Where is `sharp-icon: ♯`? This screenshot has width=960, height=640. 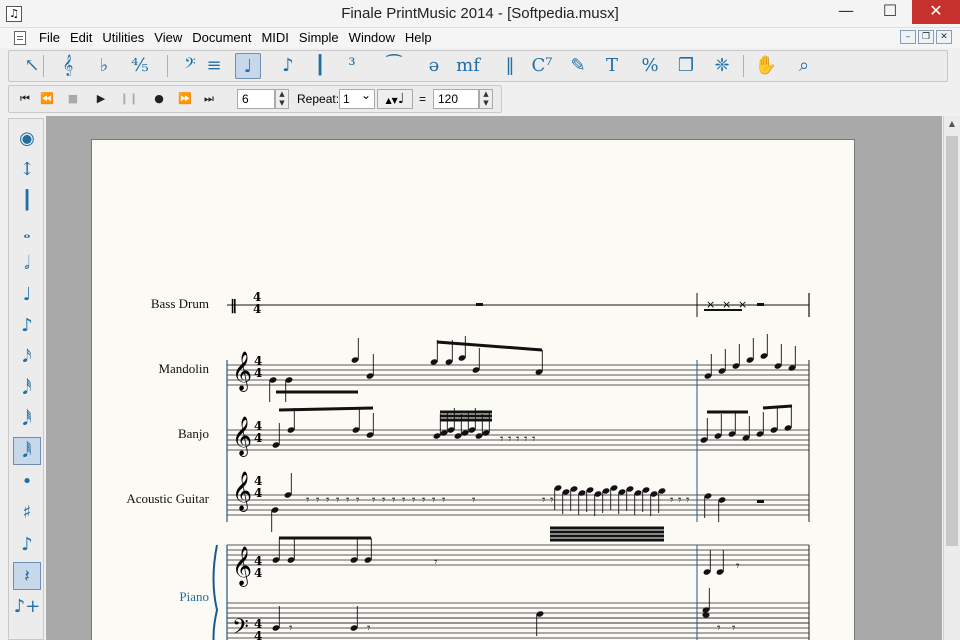 sharp-icon: ♯ is located at coordinates (27, 513).